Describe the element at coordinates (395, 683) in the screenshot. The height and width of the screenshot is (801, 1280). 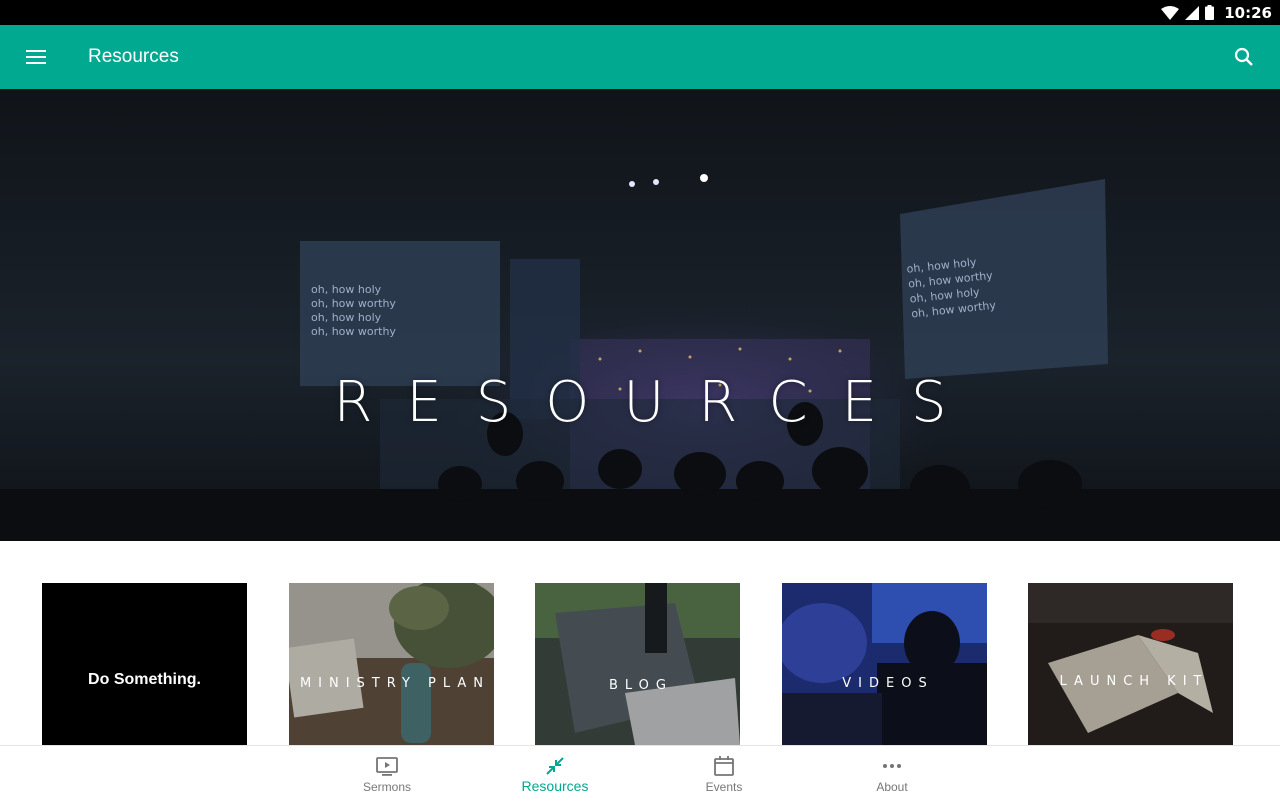
I see `card-label: MINISTRY PLAN` at that location.